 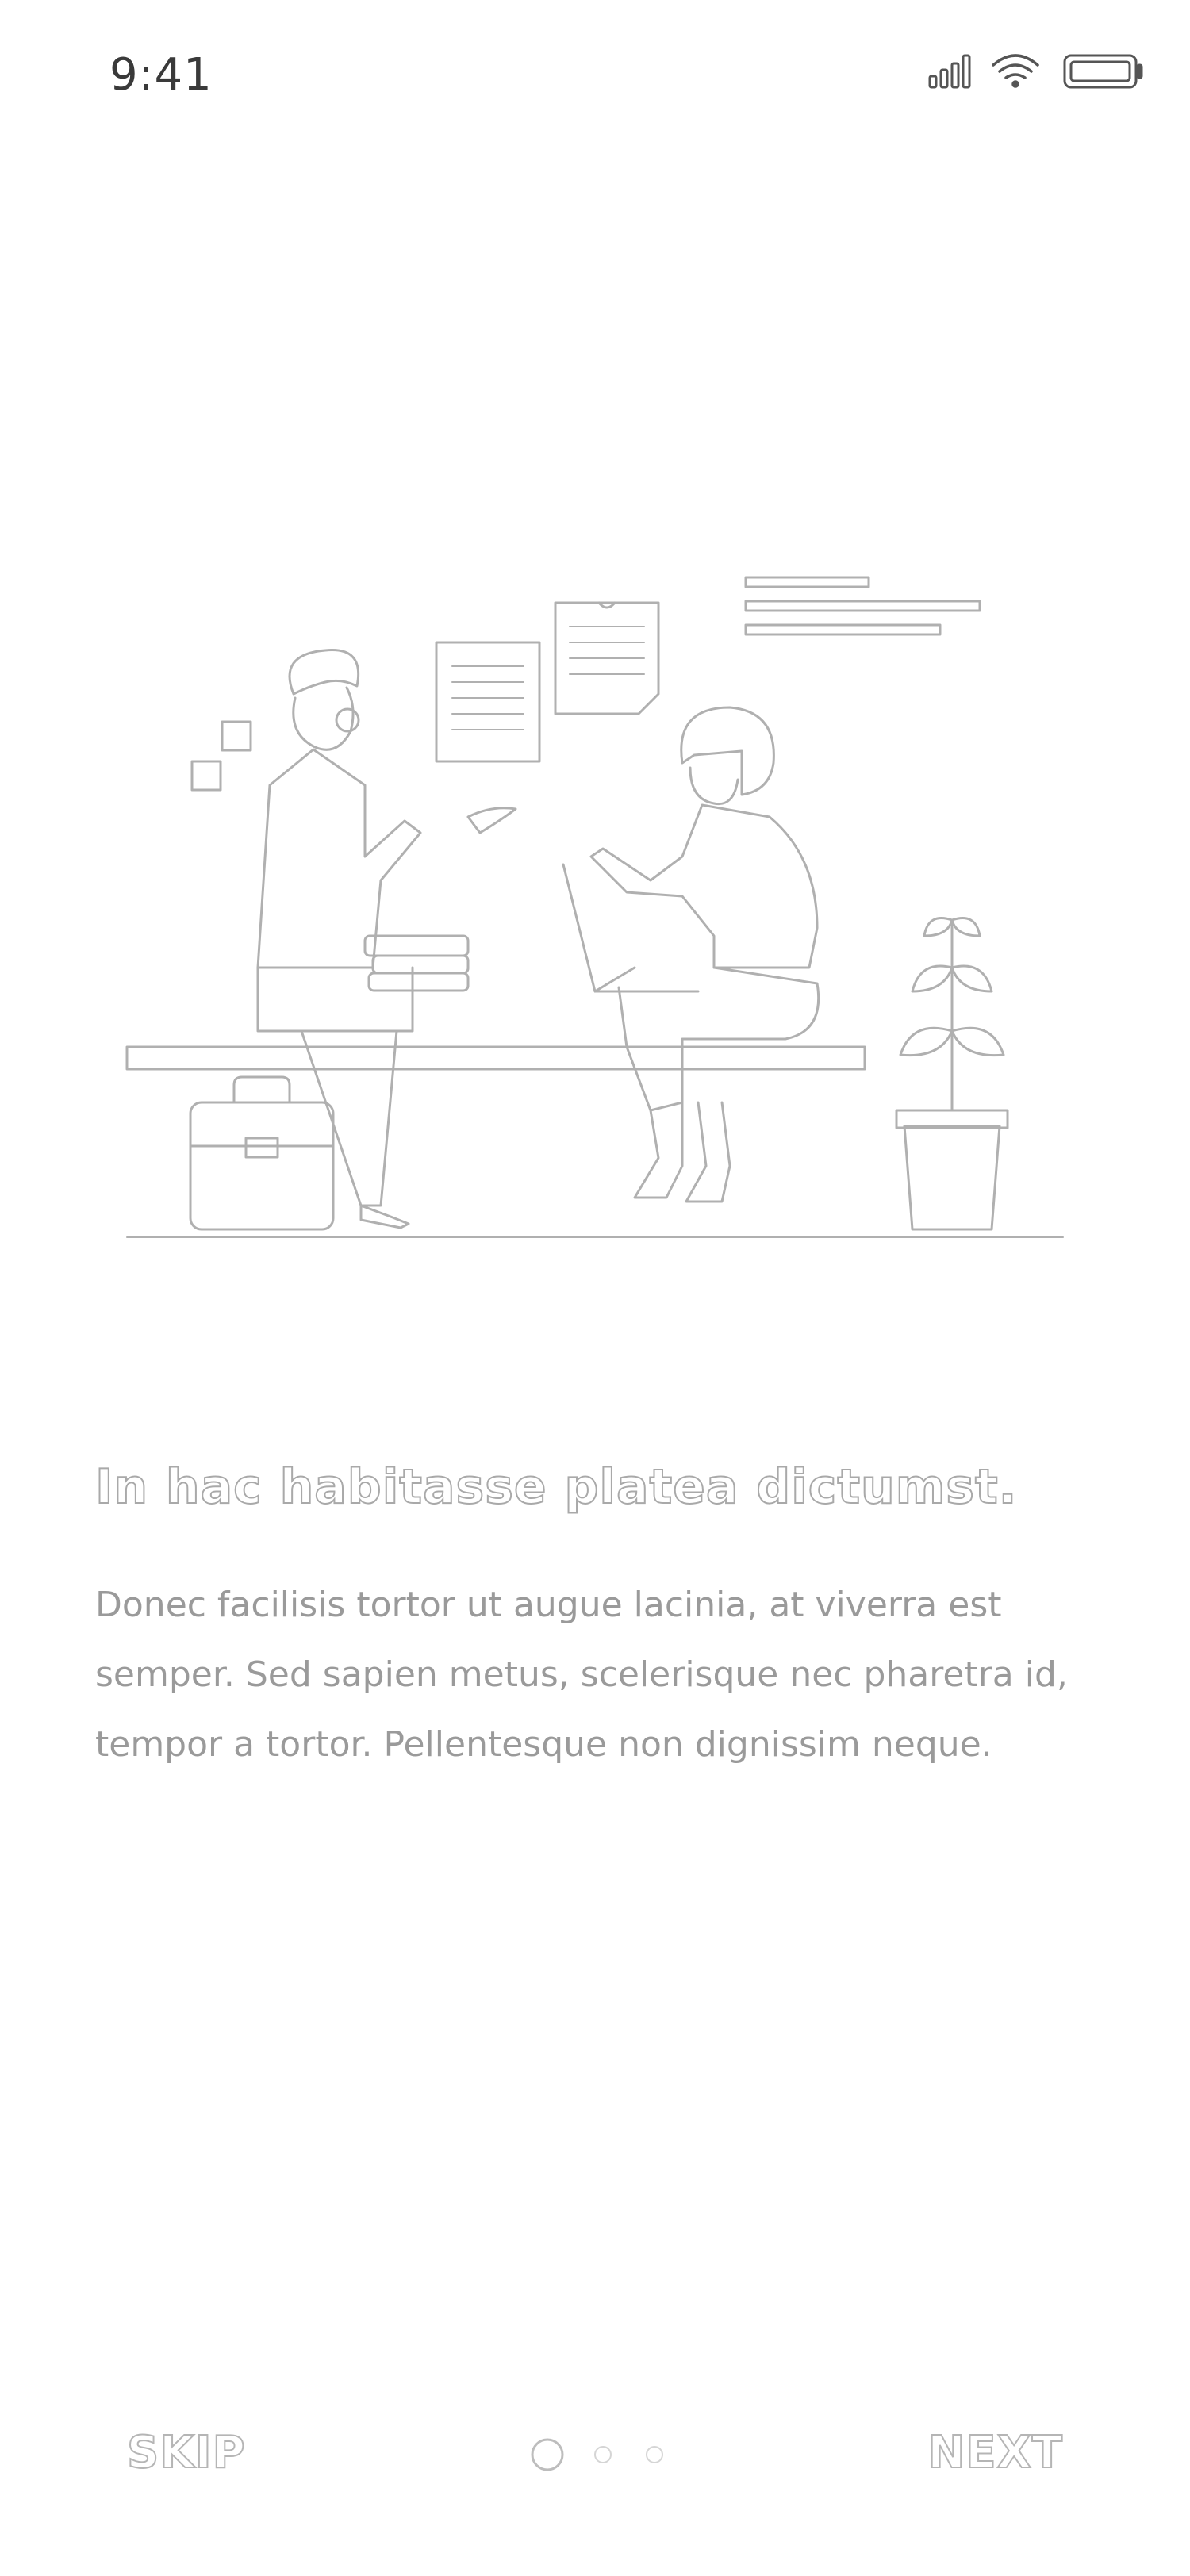 I want to click on signal-icon, so click(x=949, y=72).